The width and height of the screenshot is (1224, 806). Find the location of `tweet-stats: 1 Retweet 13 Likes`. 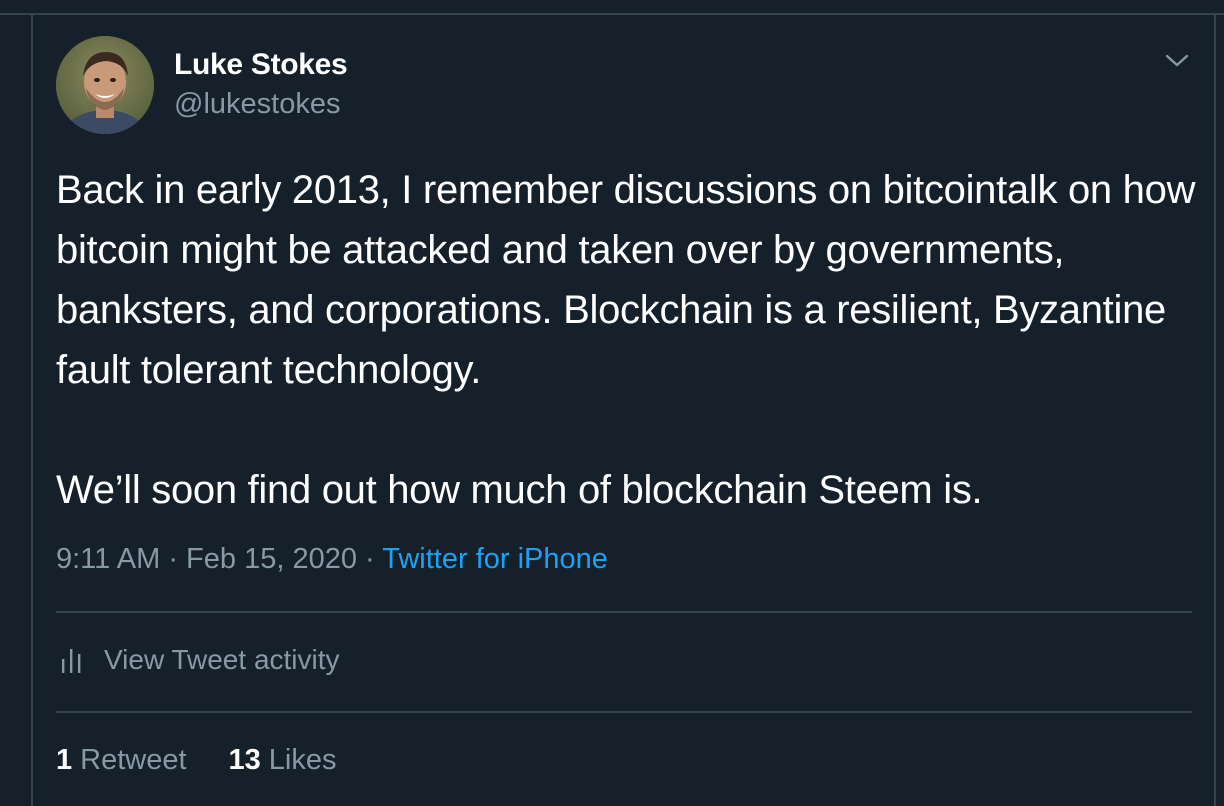

tweet-stats: 1 Retweet 13 Likes is located at coordinates (196, 760).